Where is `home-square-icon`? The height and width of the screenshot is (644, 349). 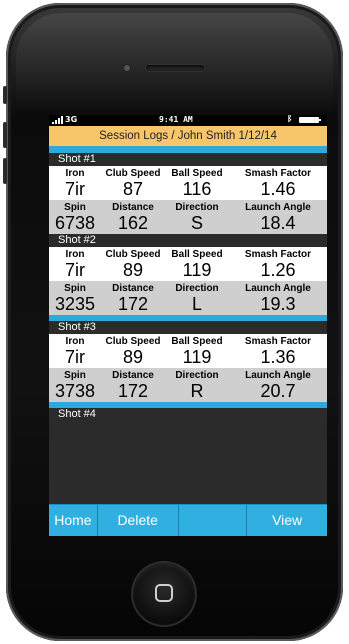 home-square-icon is located at coordinates (164, 593).